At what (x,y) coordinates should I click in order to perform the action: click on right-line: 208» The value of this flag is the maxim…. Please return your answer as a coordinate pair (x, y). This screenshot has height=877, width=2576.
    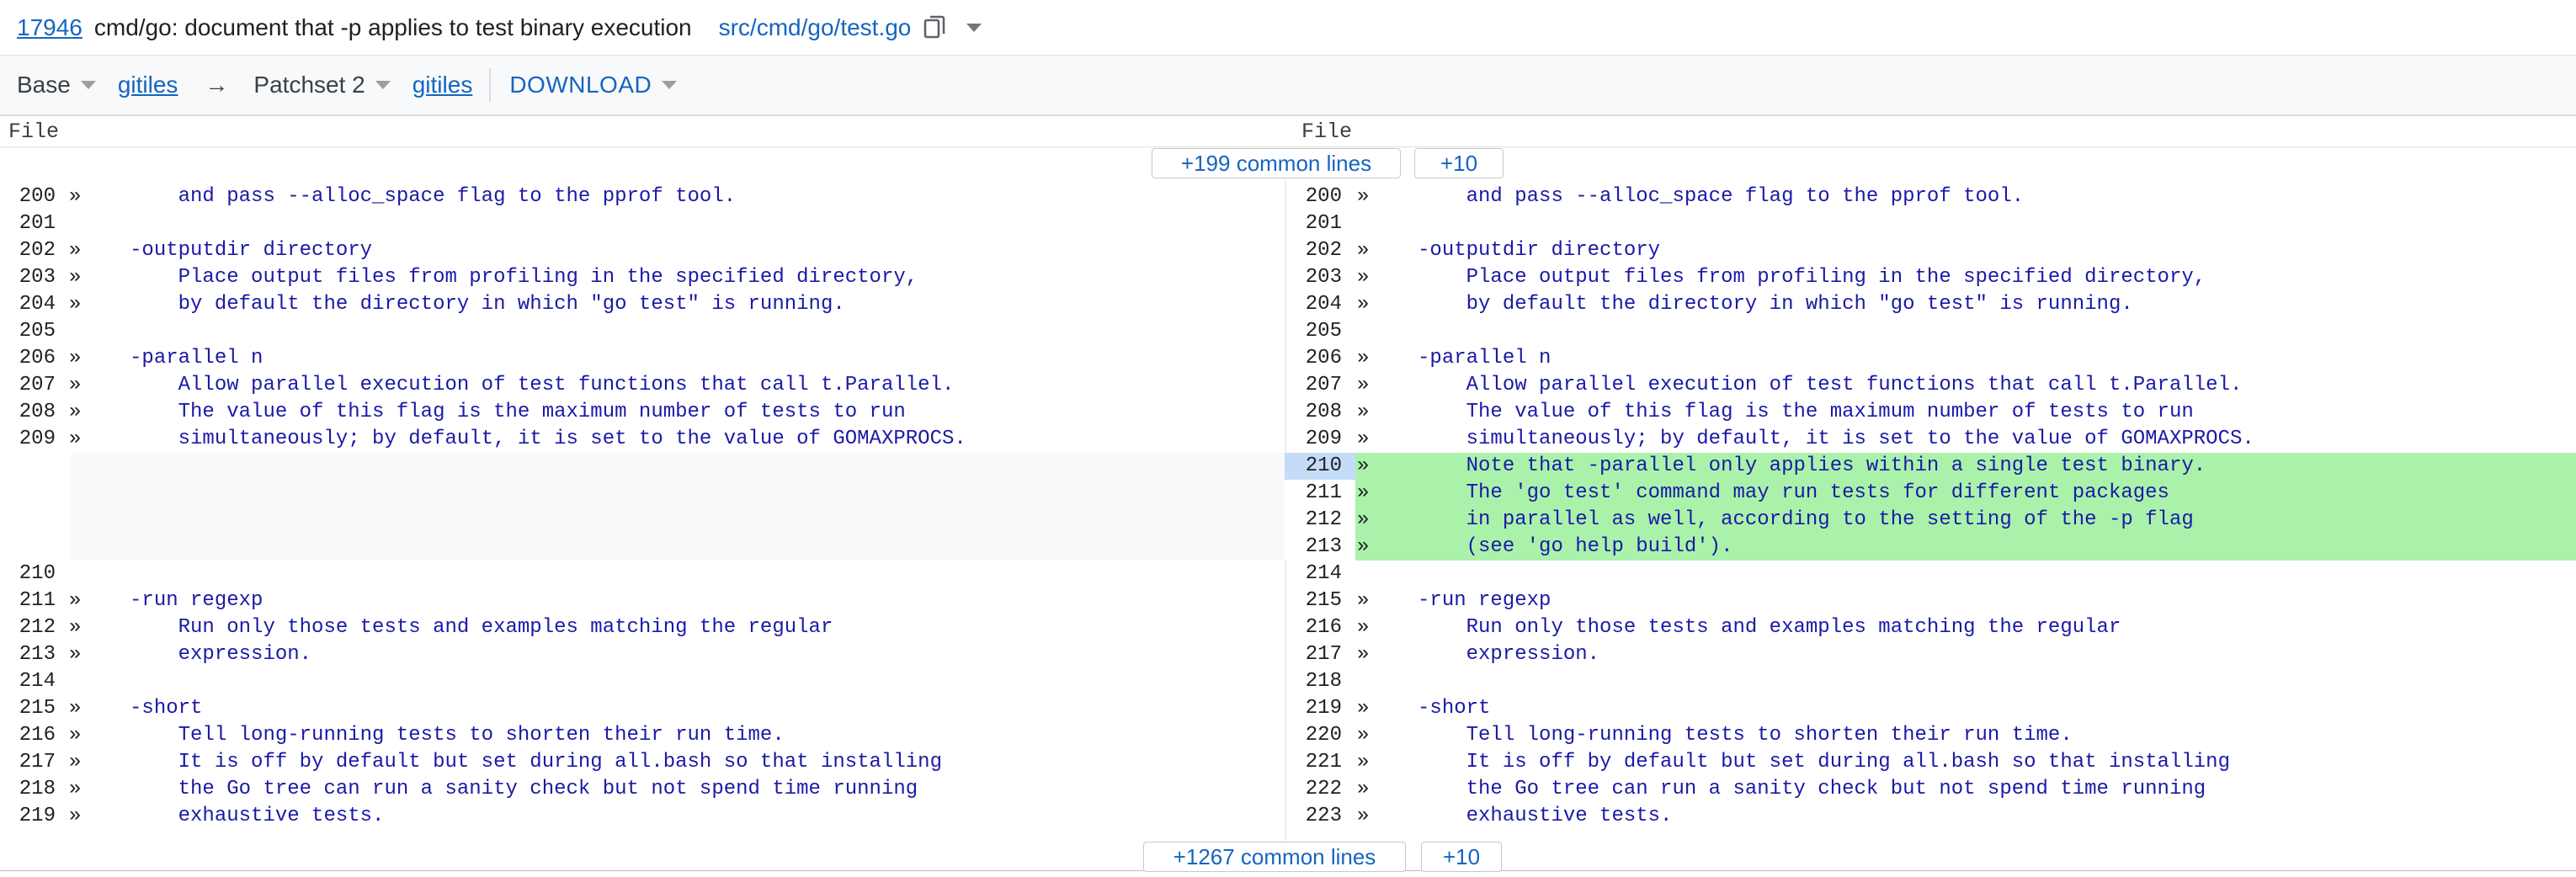
    Looking at the image, I should click on (1930, 412).